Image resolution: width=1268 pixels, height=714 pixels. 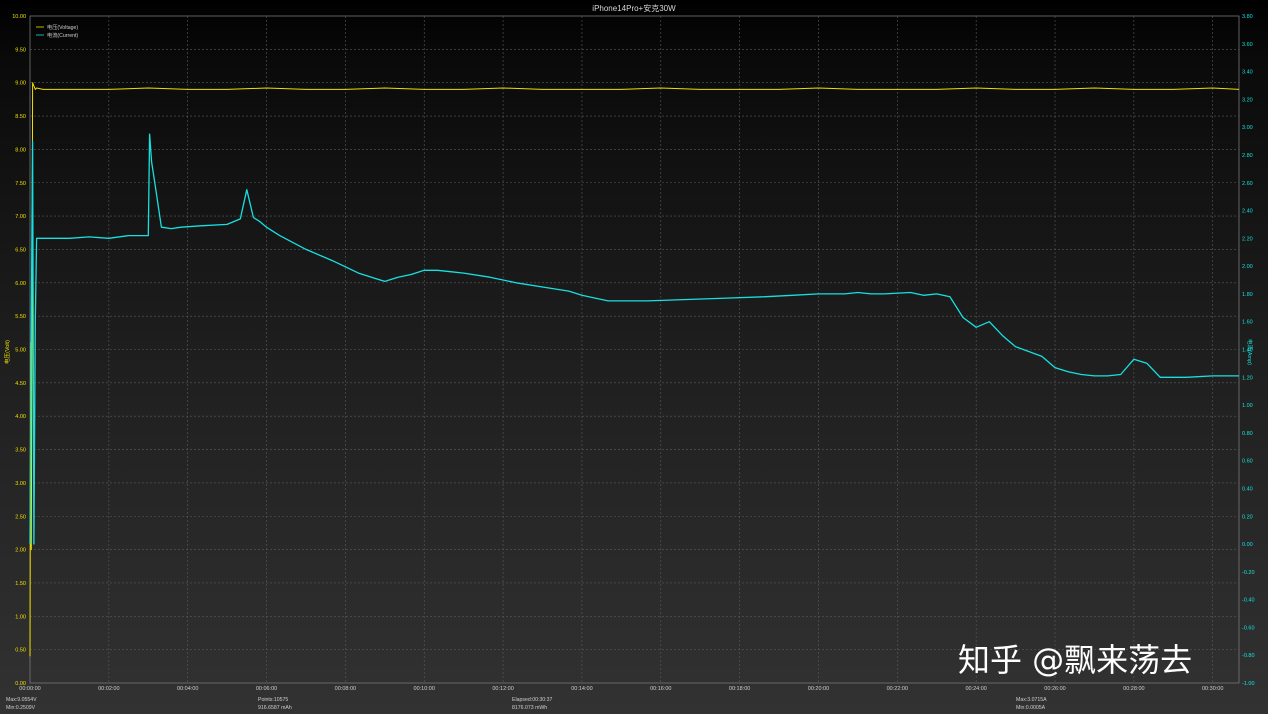 I want to click on y2-tick-label: -0.60, so click(x=1248, y=628).